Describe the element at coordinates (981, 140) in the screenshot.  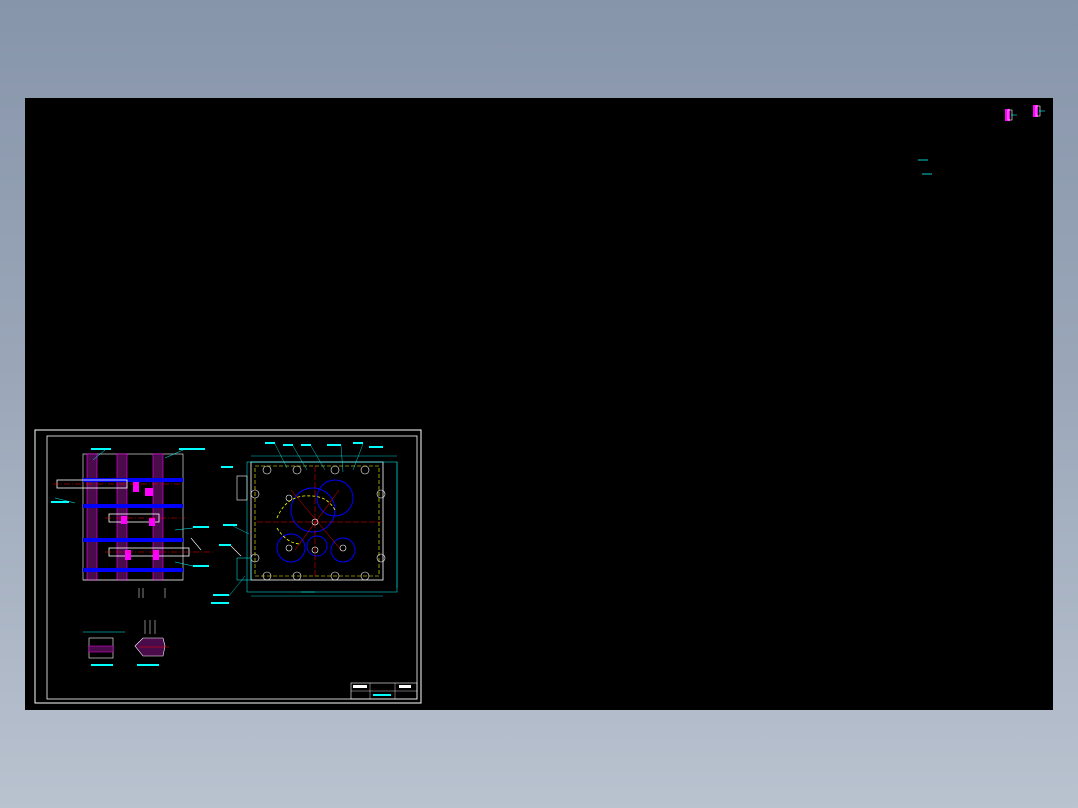
I see `top-right-annotations` at that location.